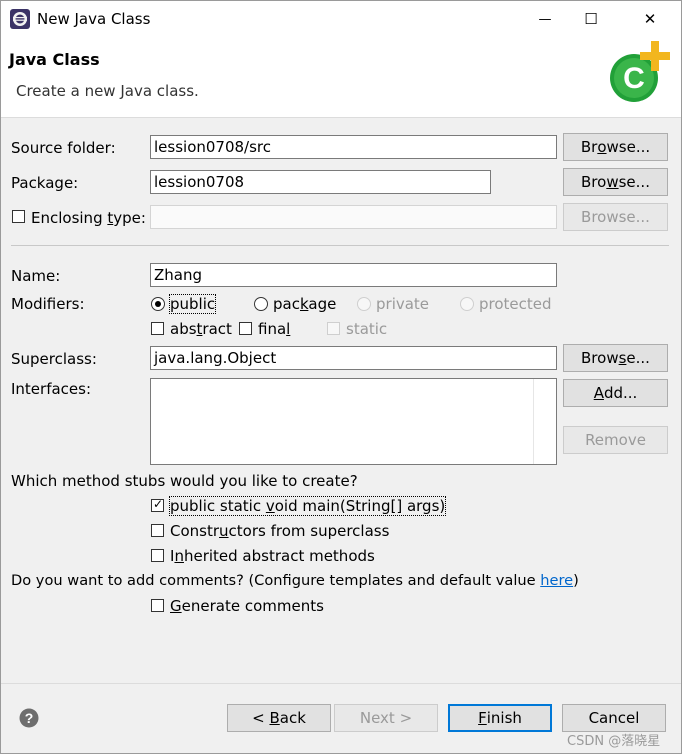 The height and width of the screenshot is (754, 682). I want to click on checkmark-icon: ✓, so click(158, 504).